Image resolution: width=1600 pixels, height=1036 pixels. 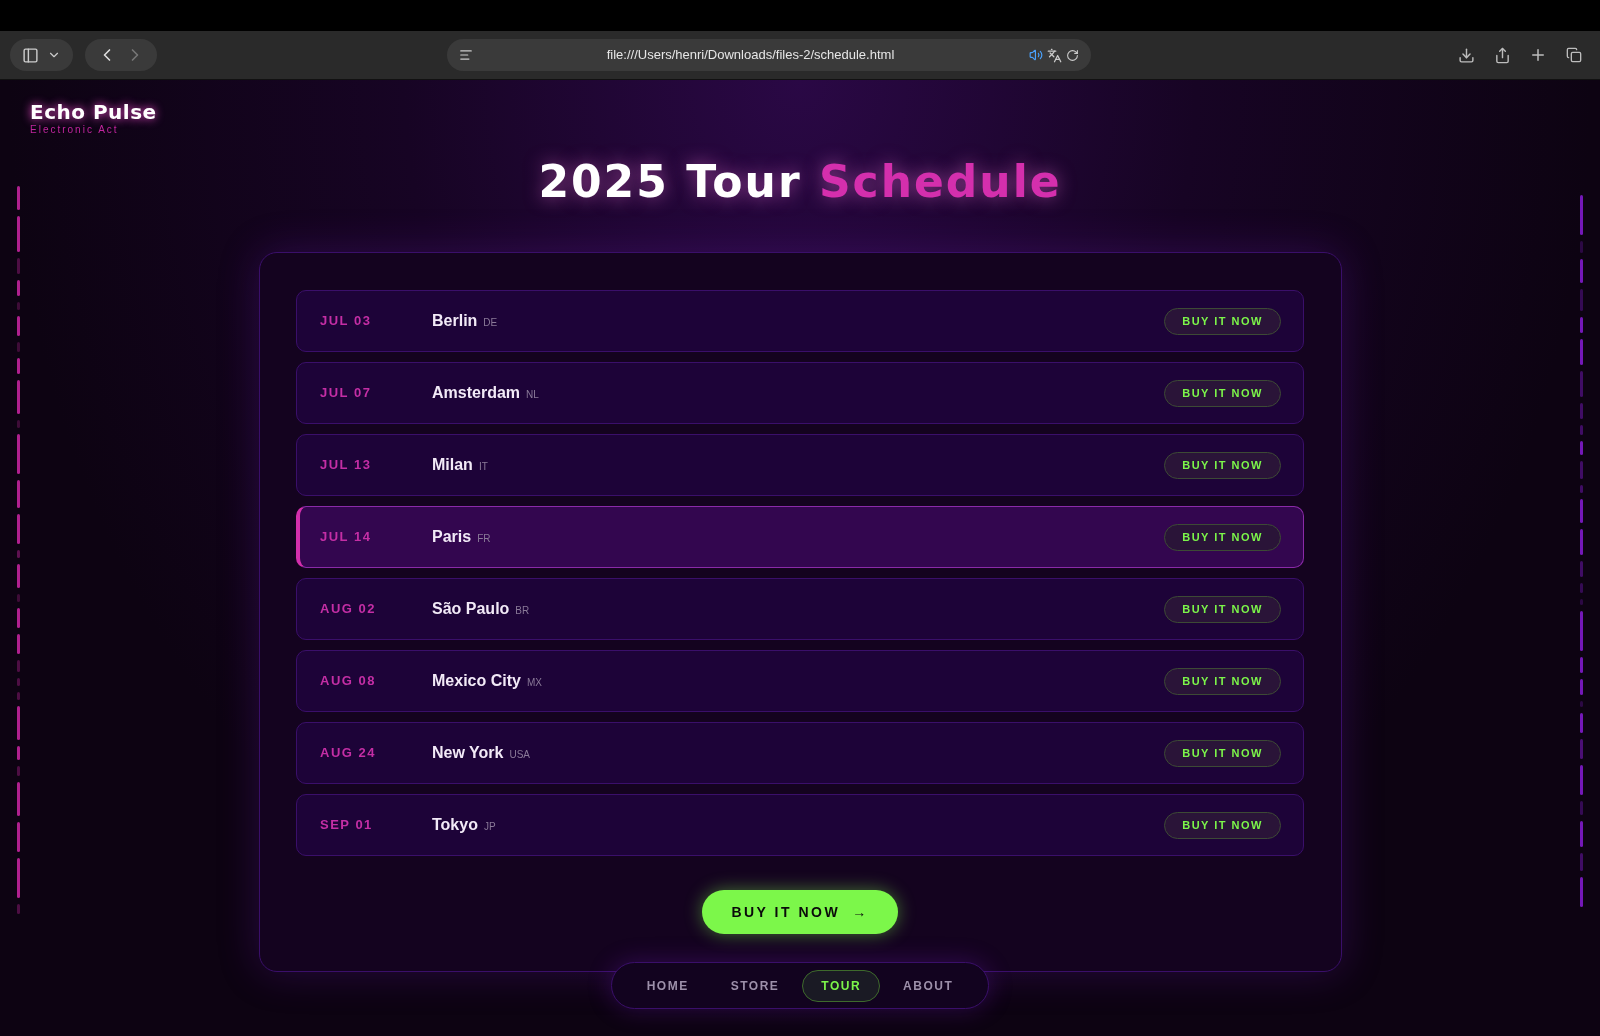 I want to click on page-title: 2025 Tour Schedule, so click(x=800, y=182).